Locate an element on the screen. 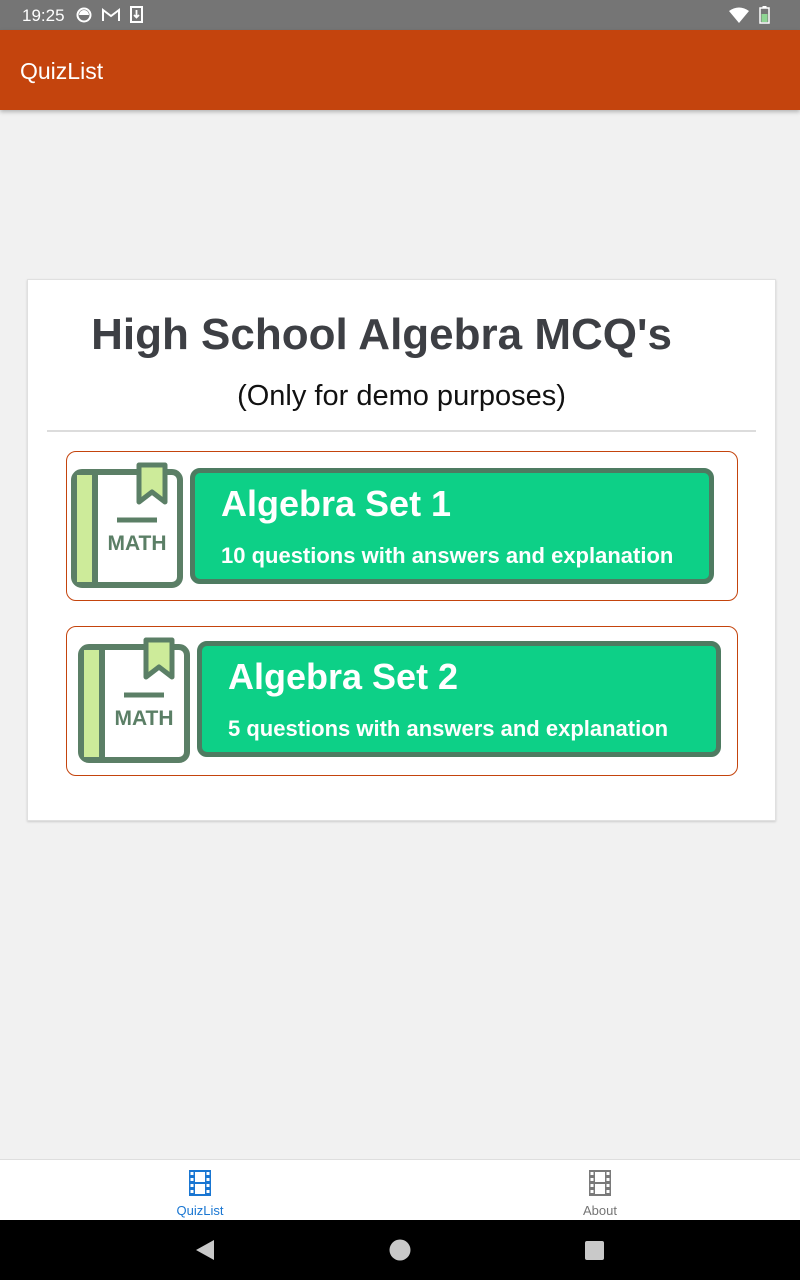 This screenshot has width=800, height=1280. divider is located at coordinates (401, 431).